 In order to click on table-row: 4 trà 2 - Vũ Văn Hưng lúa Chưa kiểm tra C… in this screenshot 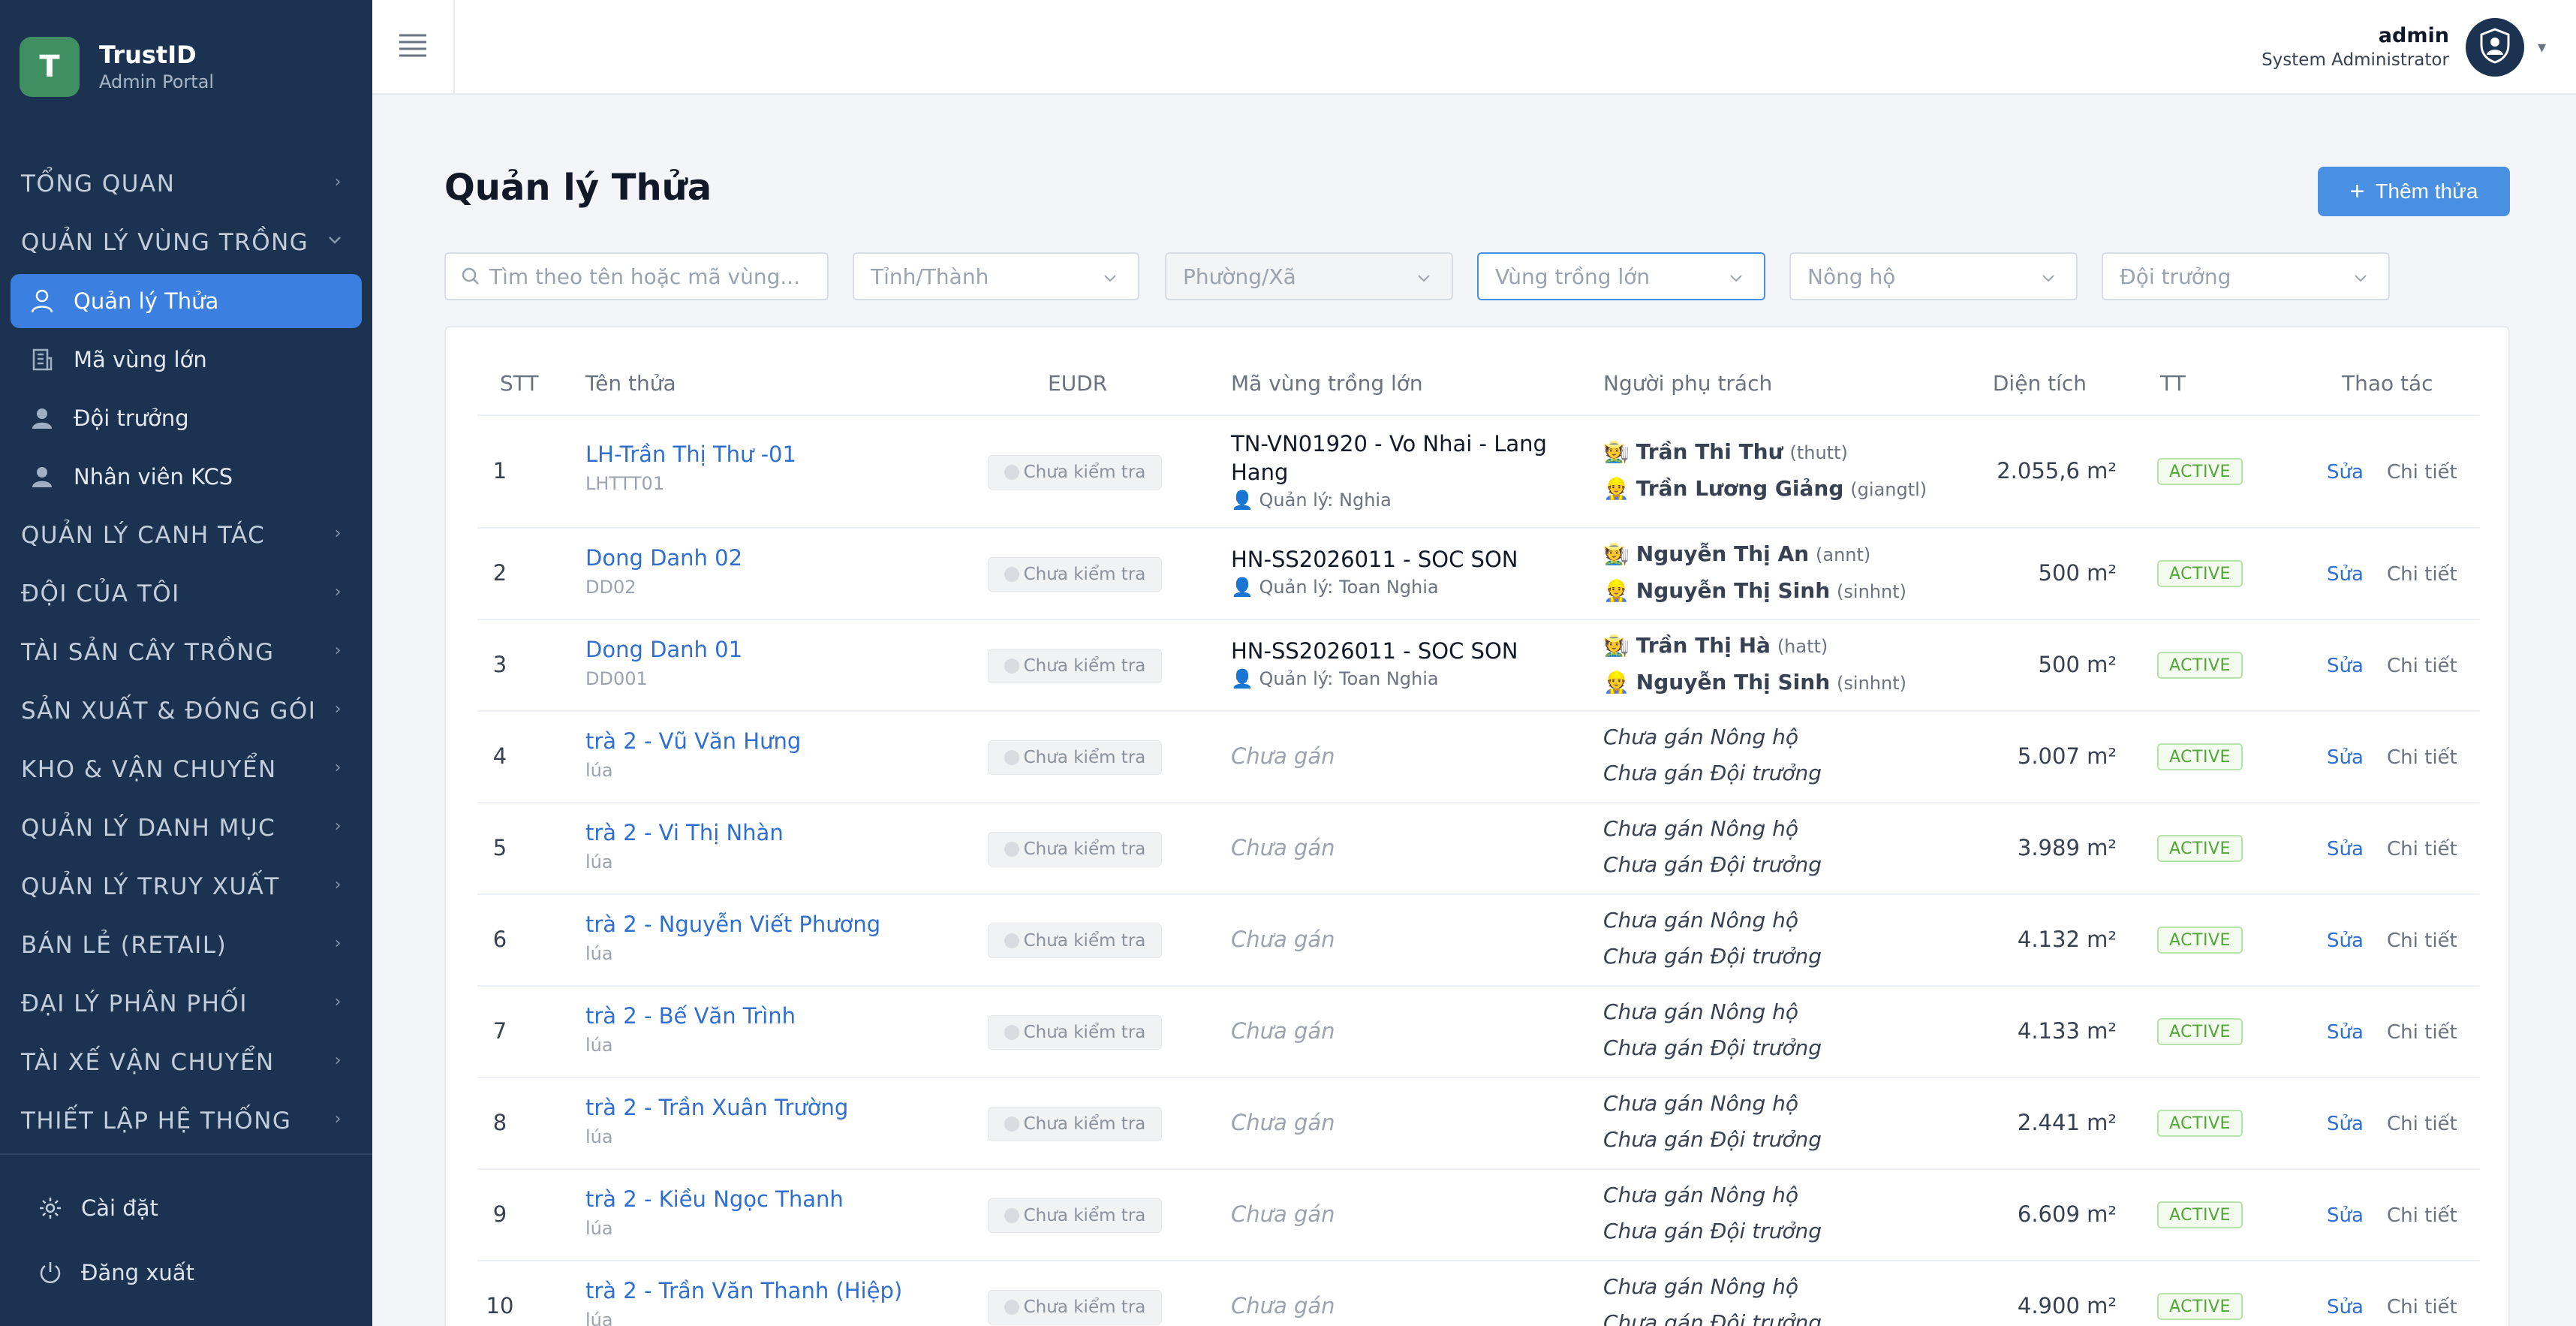, I will do `click(1478, 756)`.